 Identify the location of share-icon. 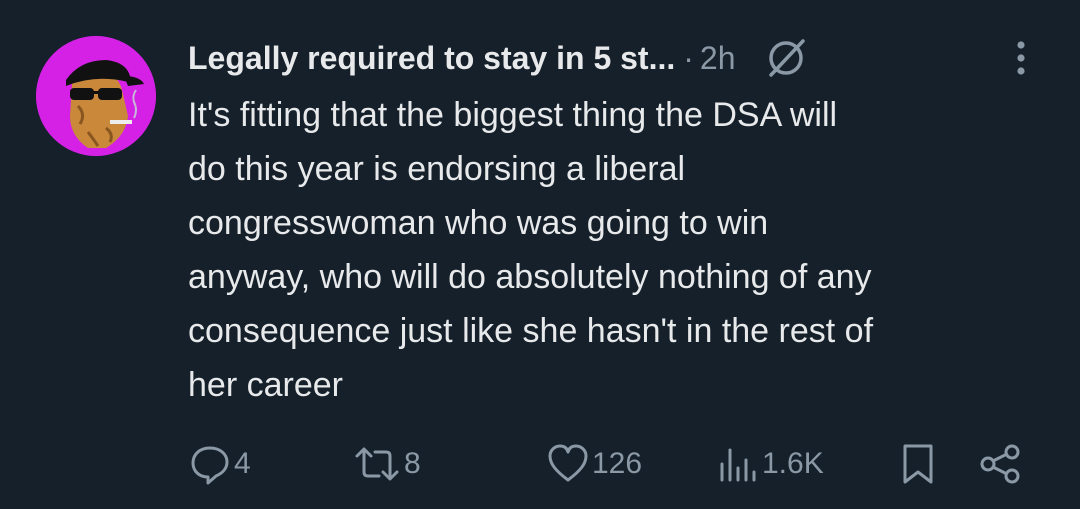
(1000, 464).